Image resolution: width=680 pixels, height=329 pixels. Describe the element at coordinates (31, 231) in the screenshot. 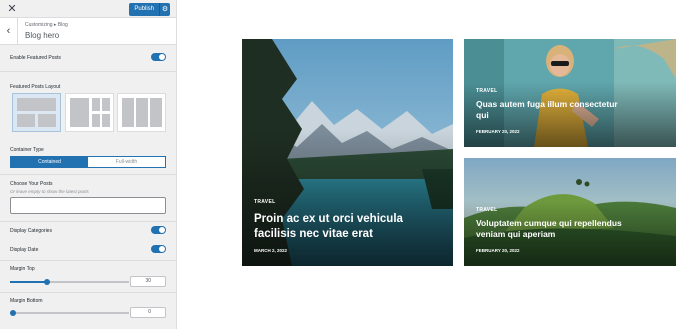

I see `display-categories-label: Display Categories` at that location.